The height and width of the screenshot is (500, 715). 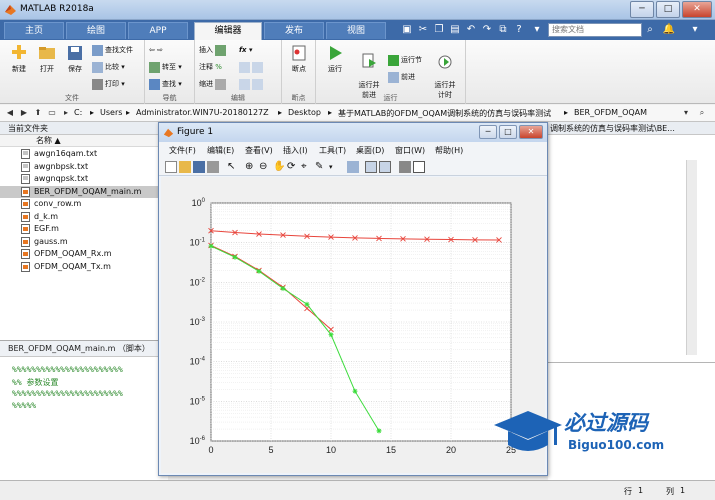 I want to click on brush-dropdown-icon: ▾, so click(x=335, y=167).